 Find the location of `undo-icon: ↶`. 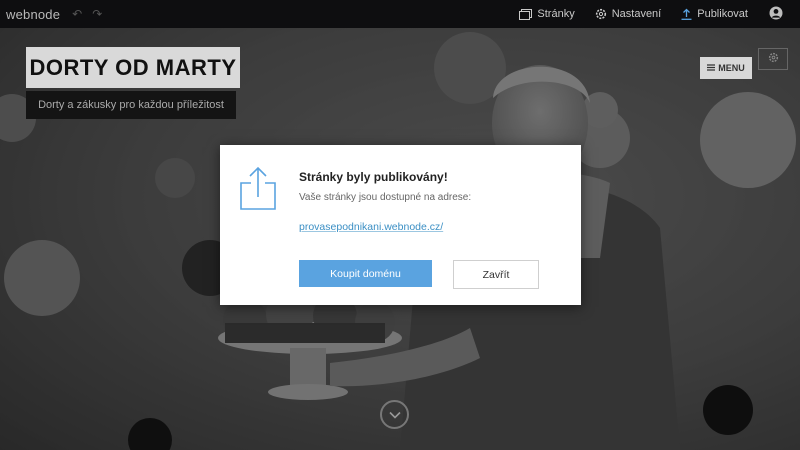

undo-icon: ↶ is located at coordinates (77, 14).